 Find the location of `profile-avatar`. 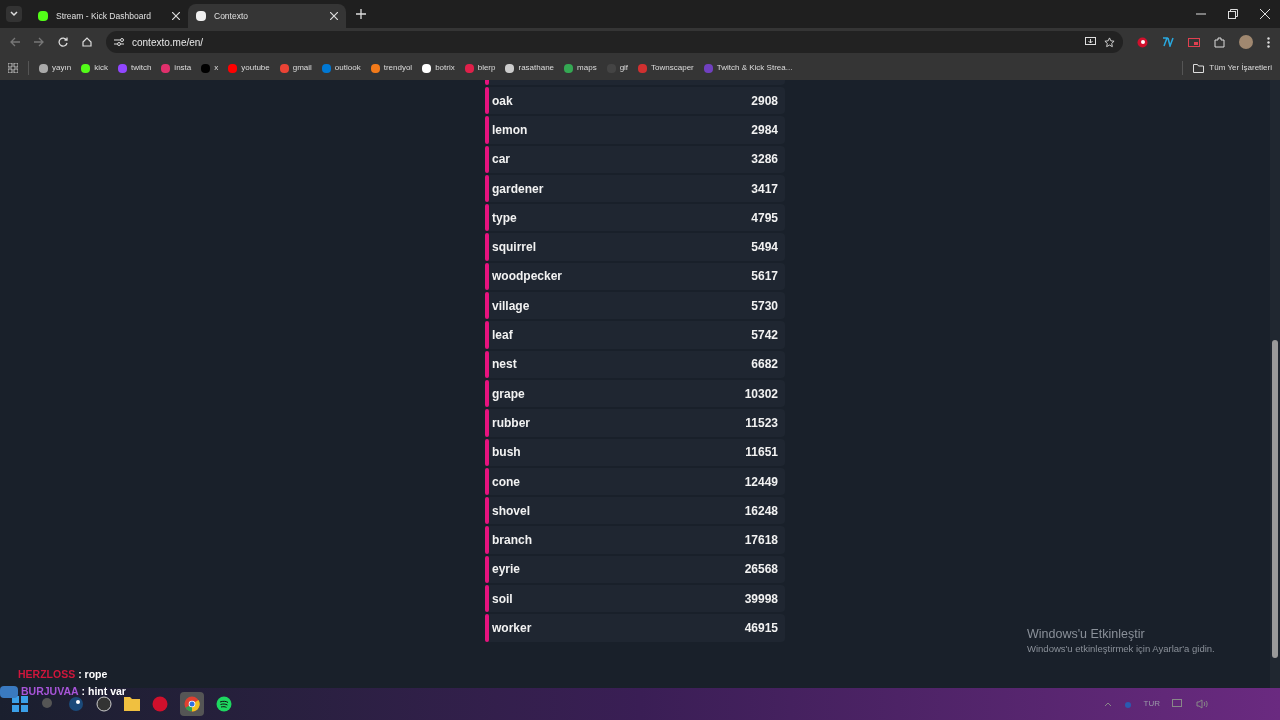

profile-avatar is located at coordinates (1246, 42).